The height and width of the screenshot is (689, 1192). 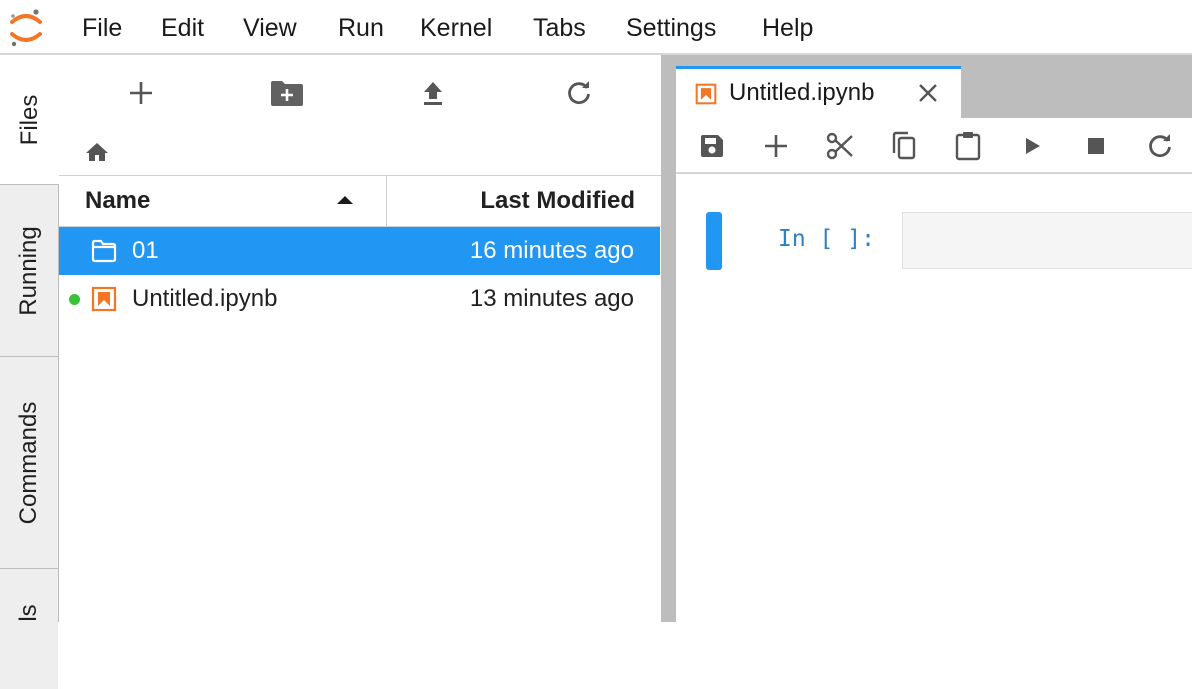 I want to click on sidebar-tab-more-label: ls, so click(x=28, y=613).